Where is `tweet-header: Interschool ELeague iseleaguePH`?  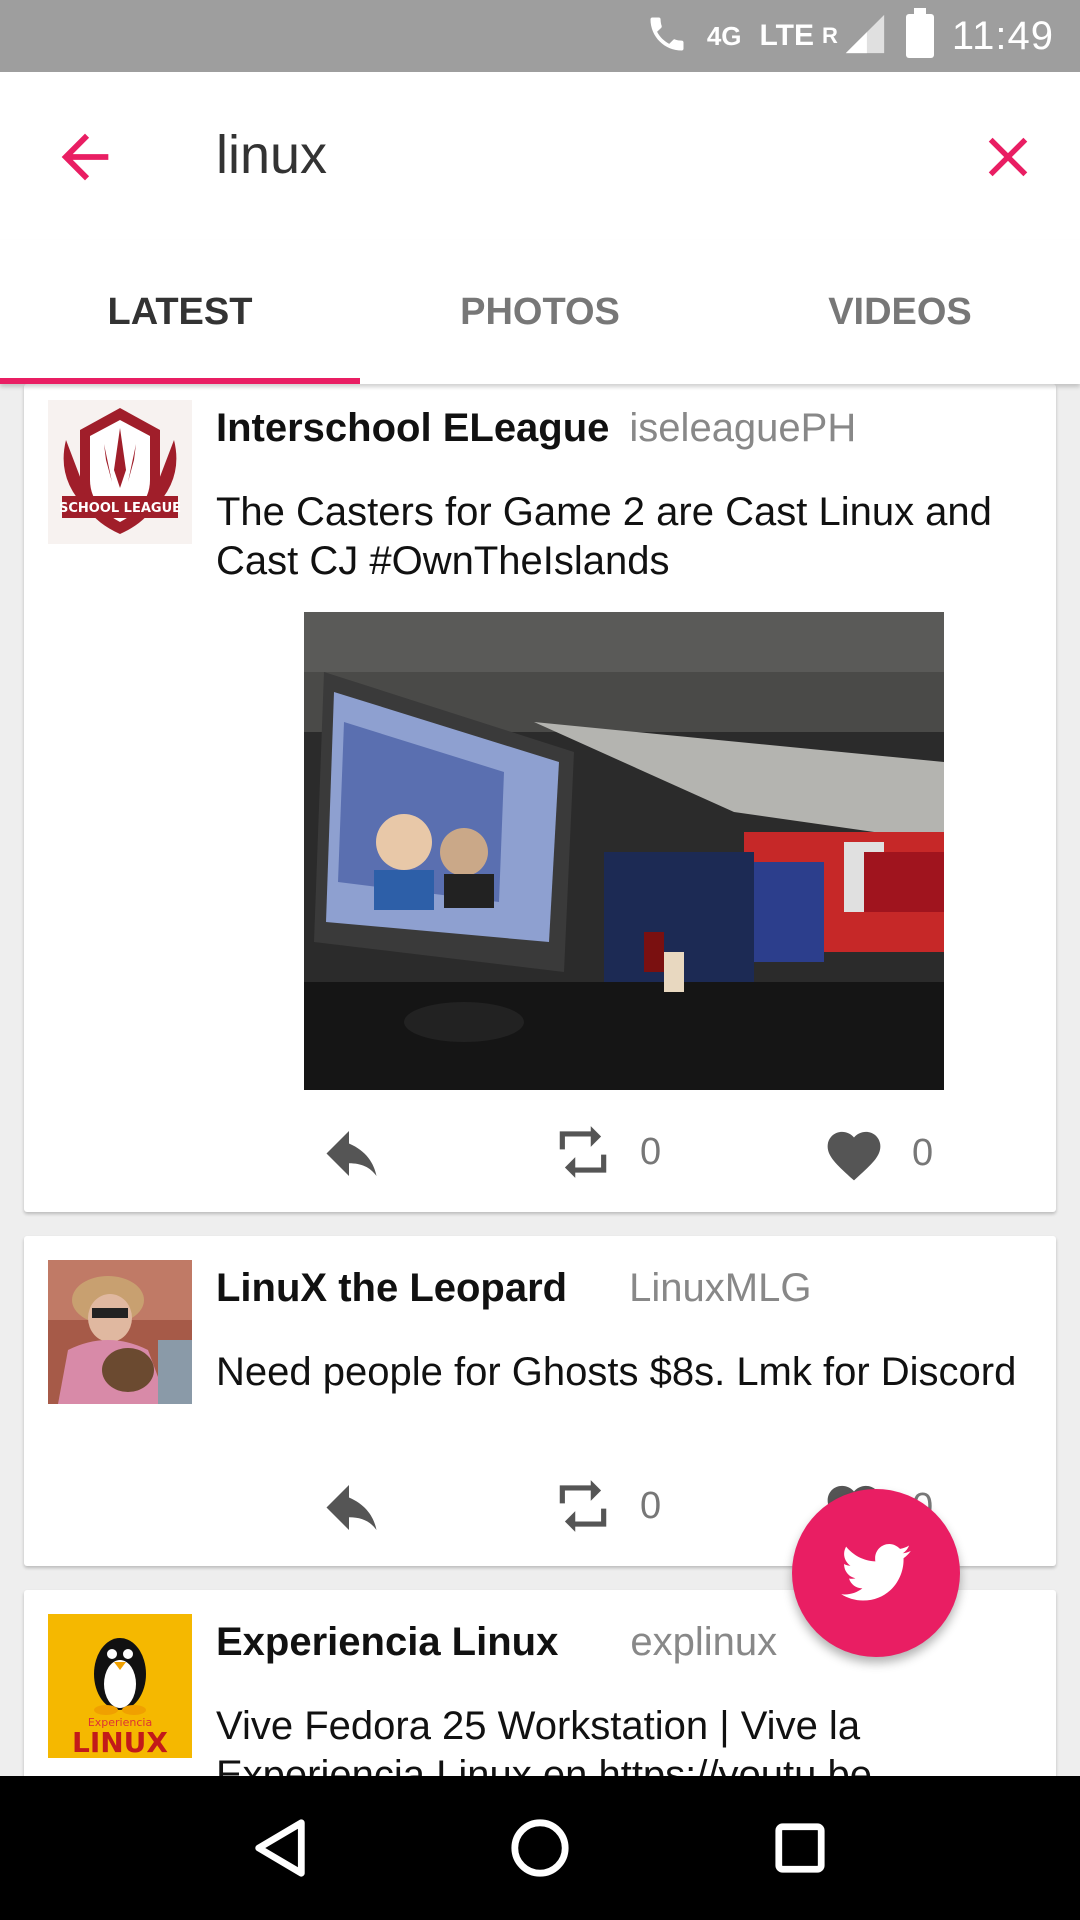 tweet-header: Interschool ELeague iseleaguePH is located at coordinates (536, 428).